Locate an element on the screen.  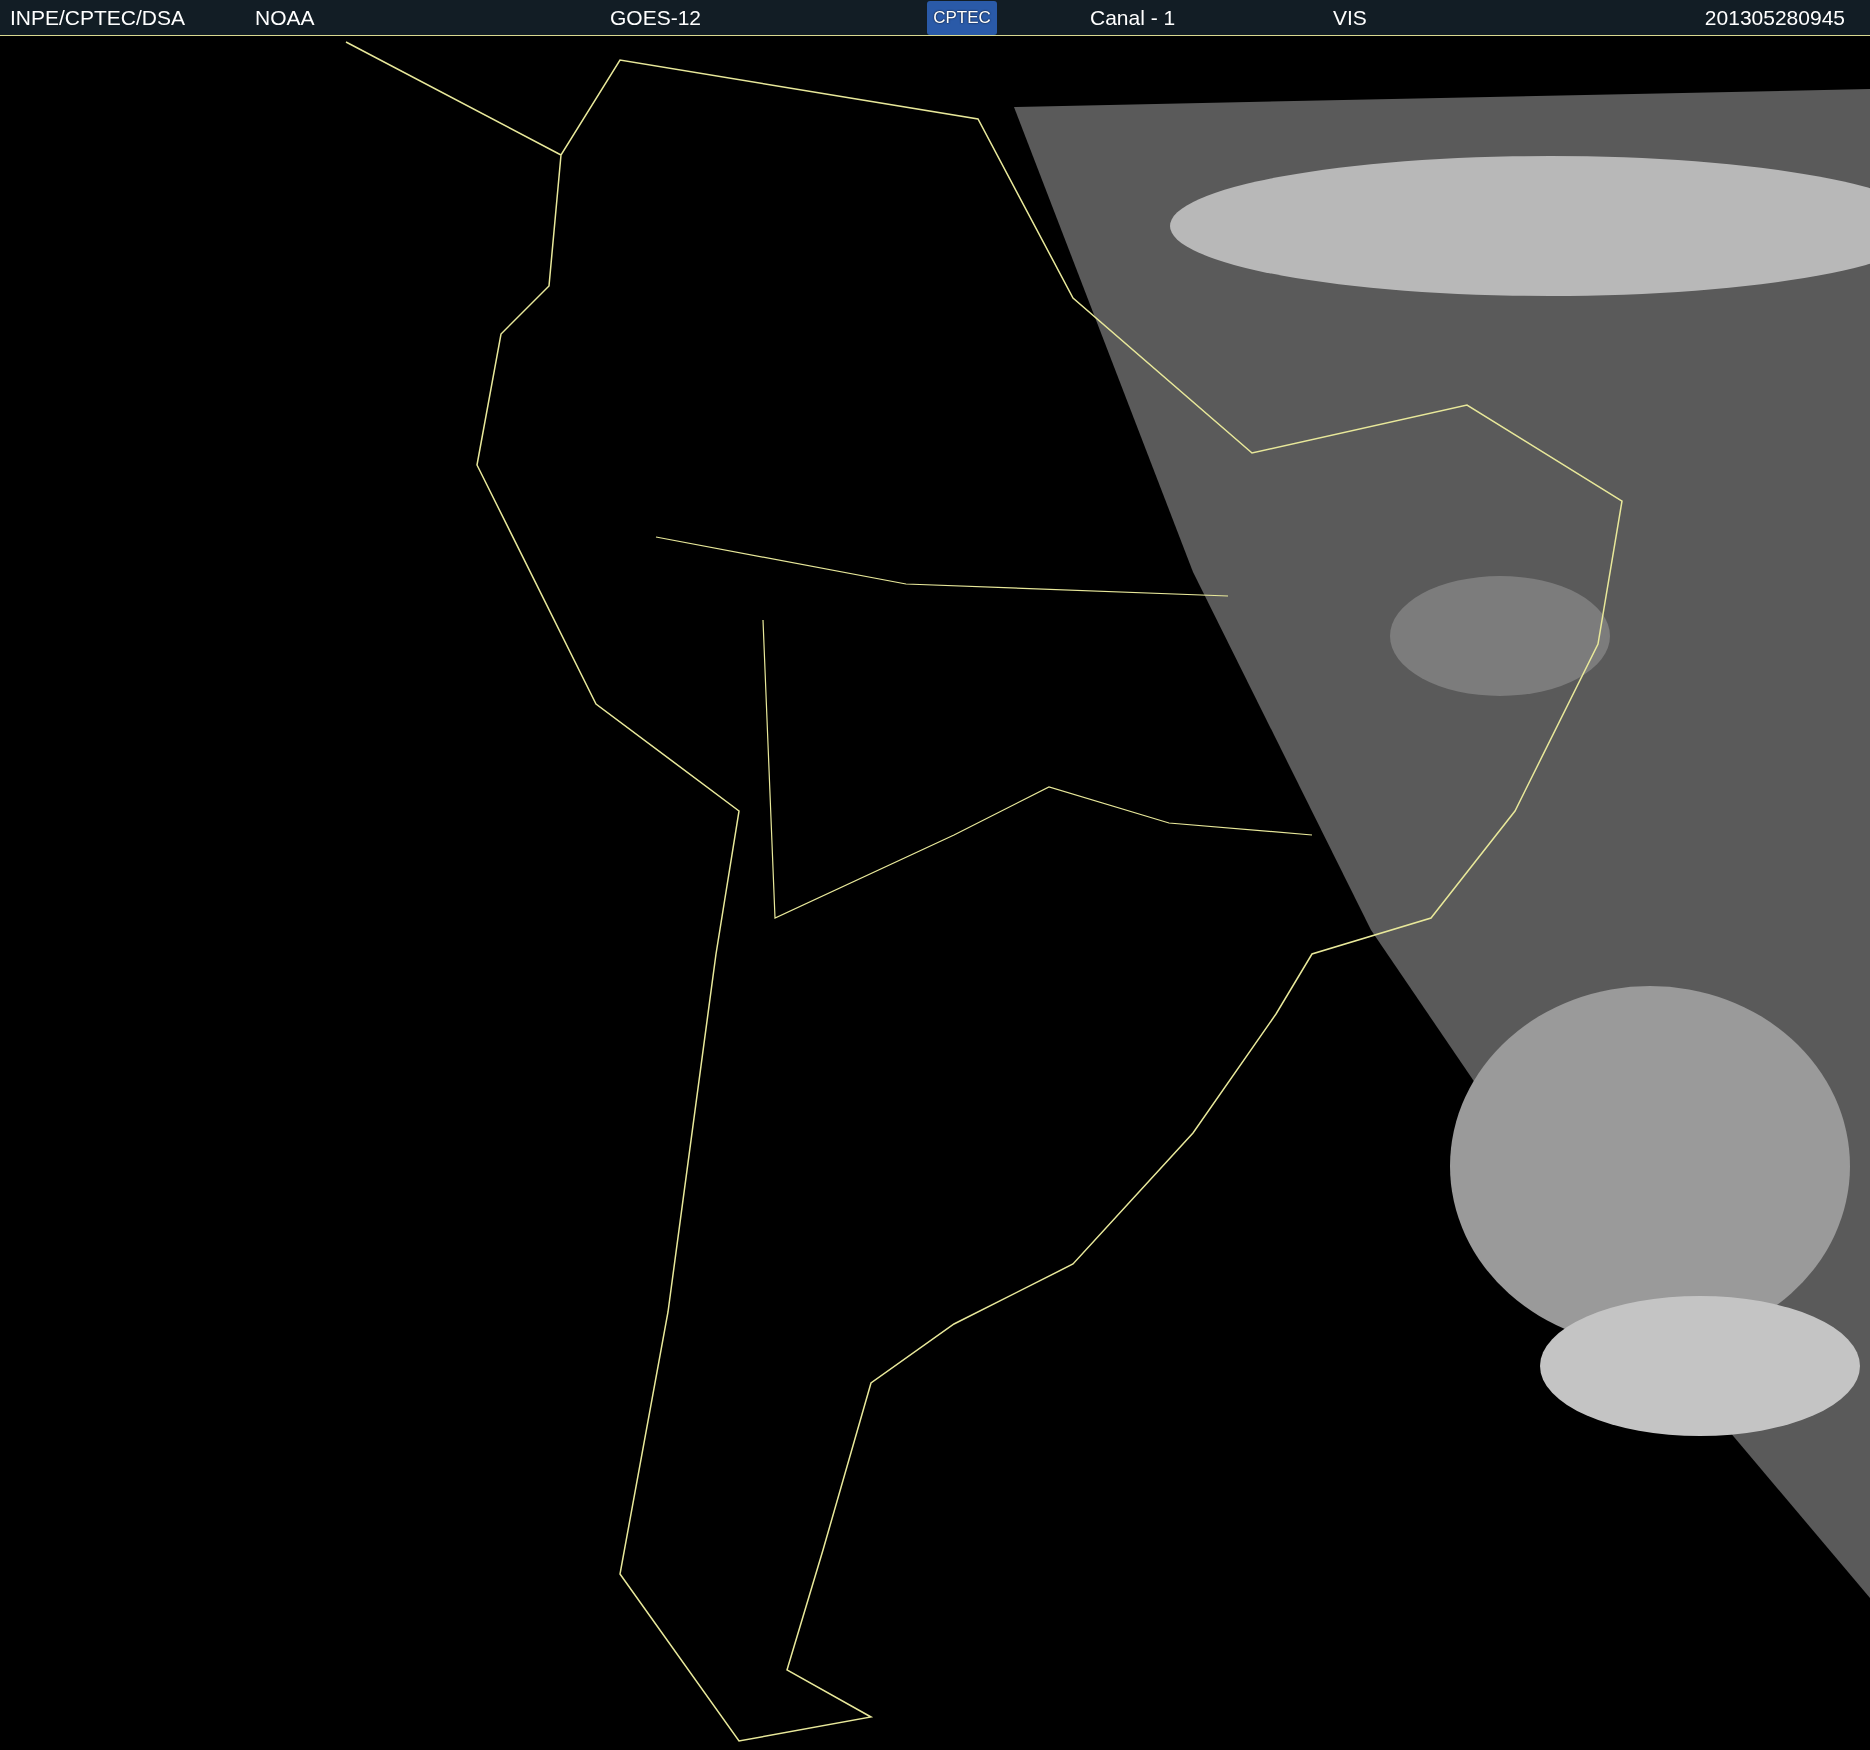
agency-label: NOAA is located at coordinates (285, 17).